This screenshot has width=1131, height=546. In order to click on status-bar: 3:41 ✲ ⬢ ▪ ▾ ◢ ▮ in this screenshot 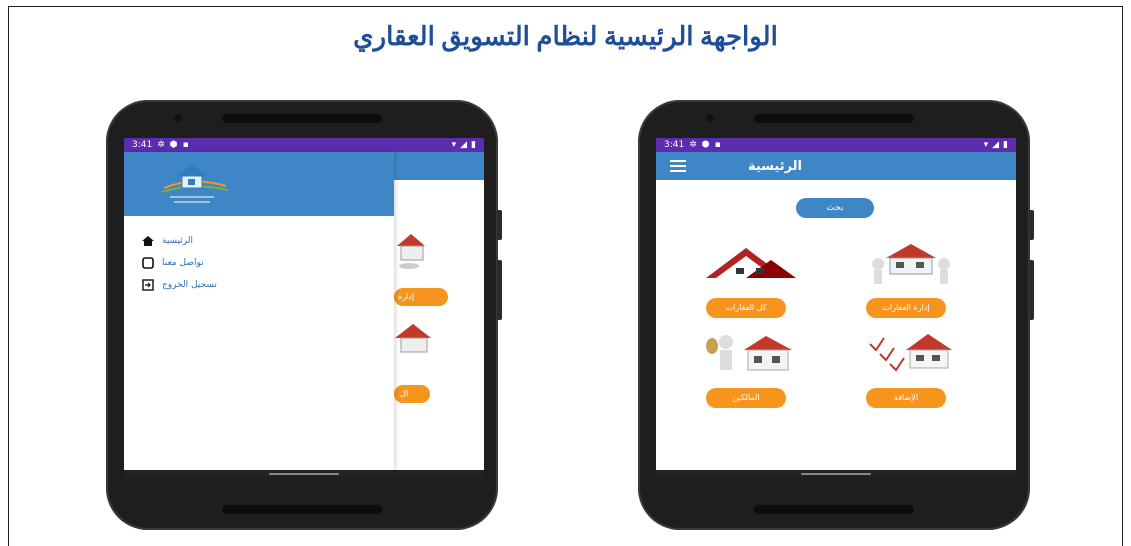, I will do `click(836, 145)`.